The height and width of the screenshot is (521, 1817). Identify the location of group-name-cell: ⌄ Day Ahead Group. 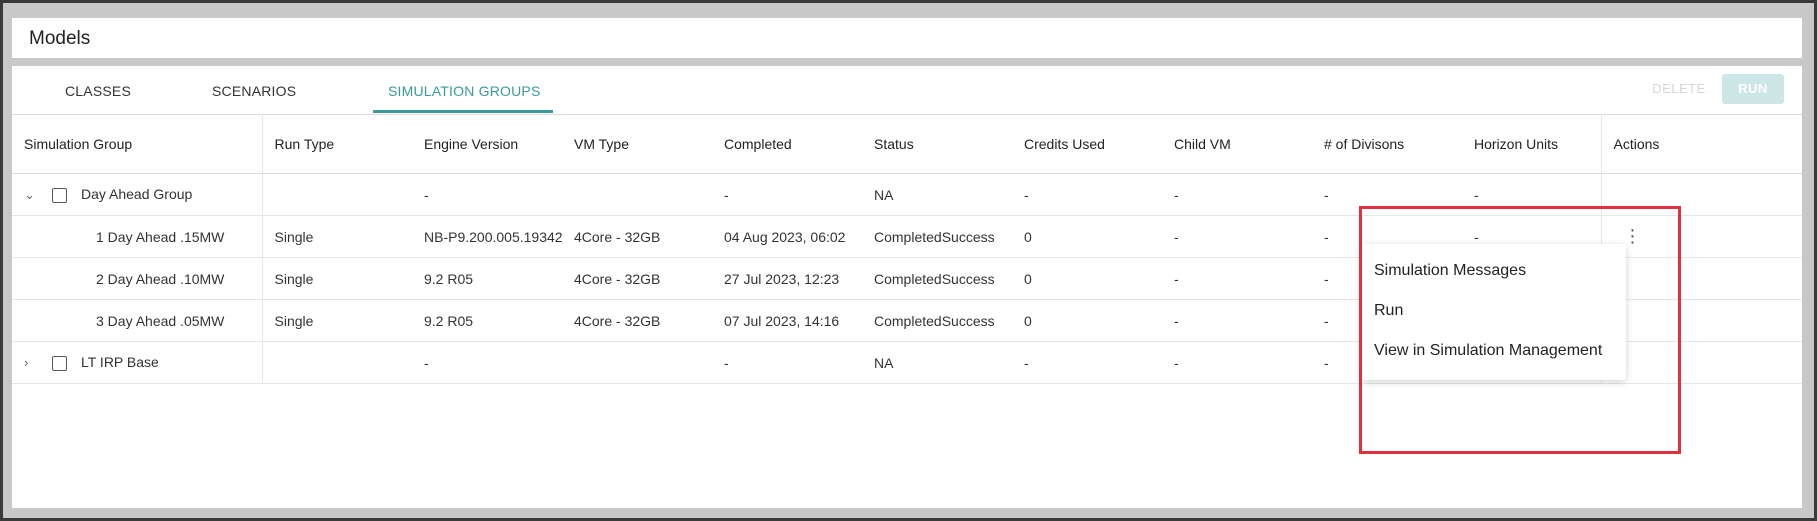
(137, 194).